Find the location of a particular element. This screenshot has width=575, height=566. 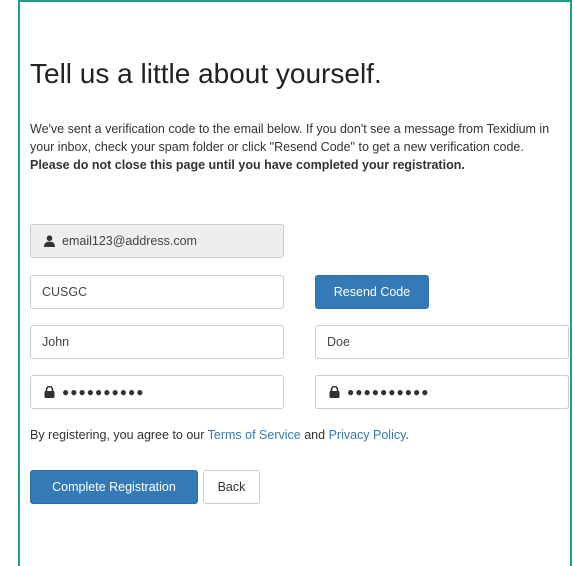

confirm-password-mask: ●●●●●●●●●● is located at coordinates (388, 392).